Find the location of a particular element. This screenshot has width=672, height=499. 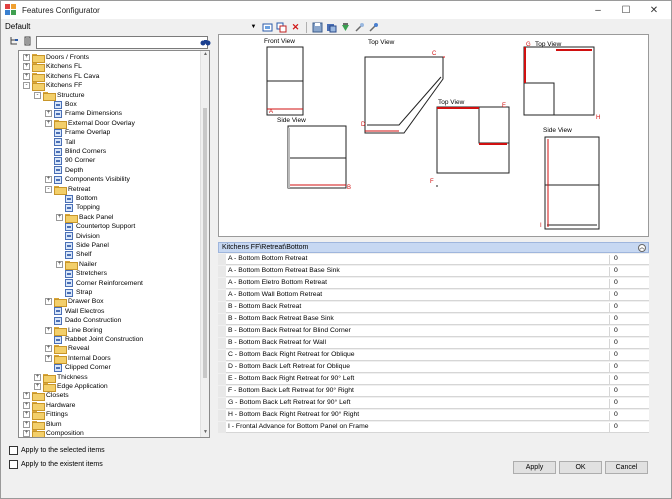

tree-item: + Reveal is located at coordinates (67, 349).